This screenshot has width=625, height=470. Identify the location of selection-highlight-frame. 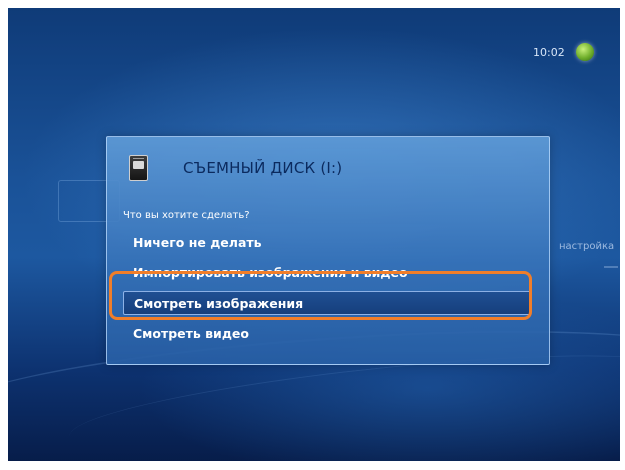
(320, 295).